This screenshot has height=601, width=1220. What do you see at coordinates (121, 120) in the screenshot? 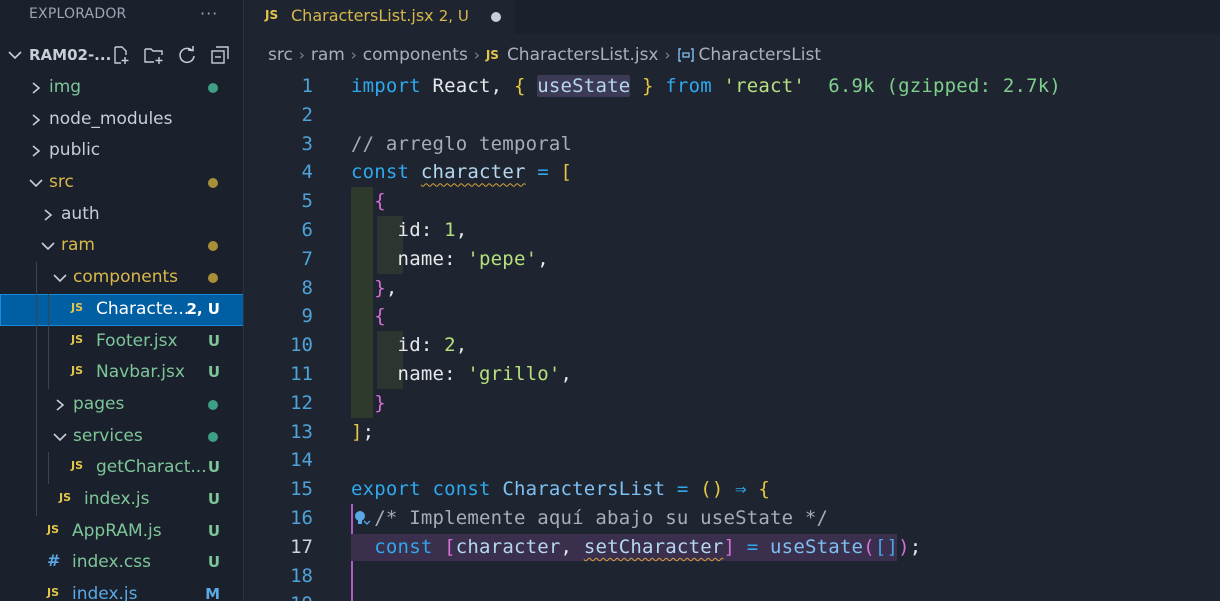
I see `tree-folder: node_modules` at bounding box center [121, 120].